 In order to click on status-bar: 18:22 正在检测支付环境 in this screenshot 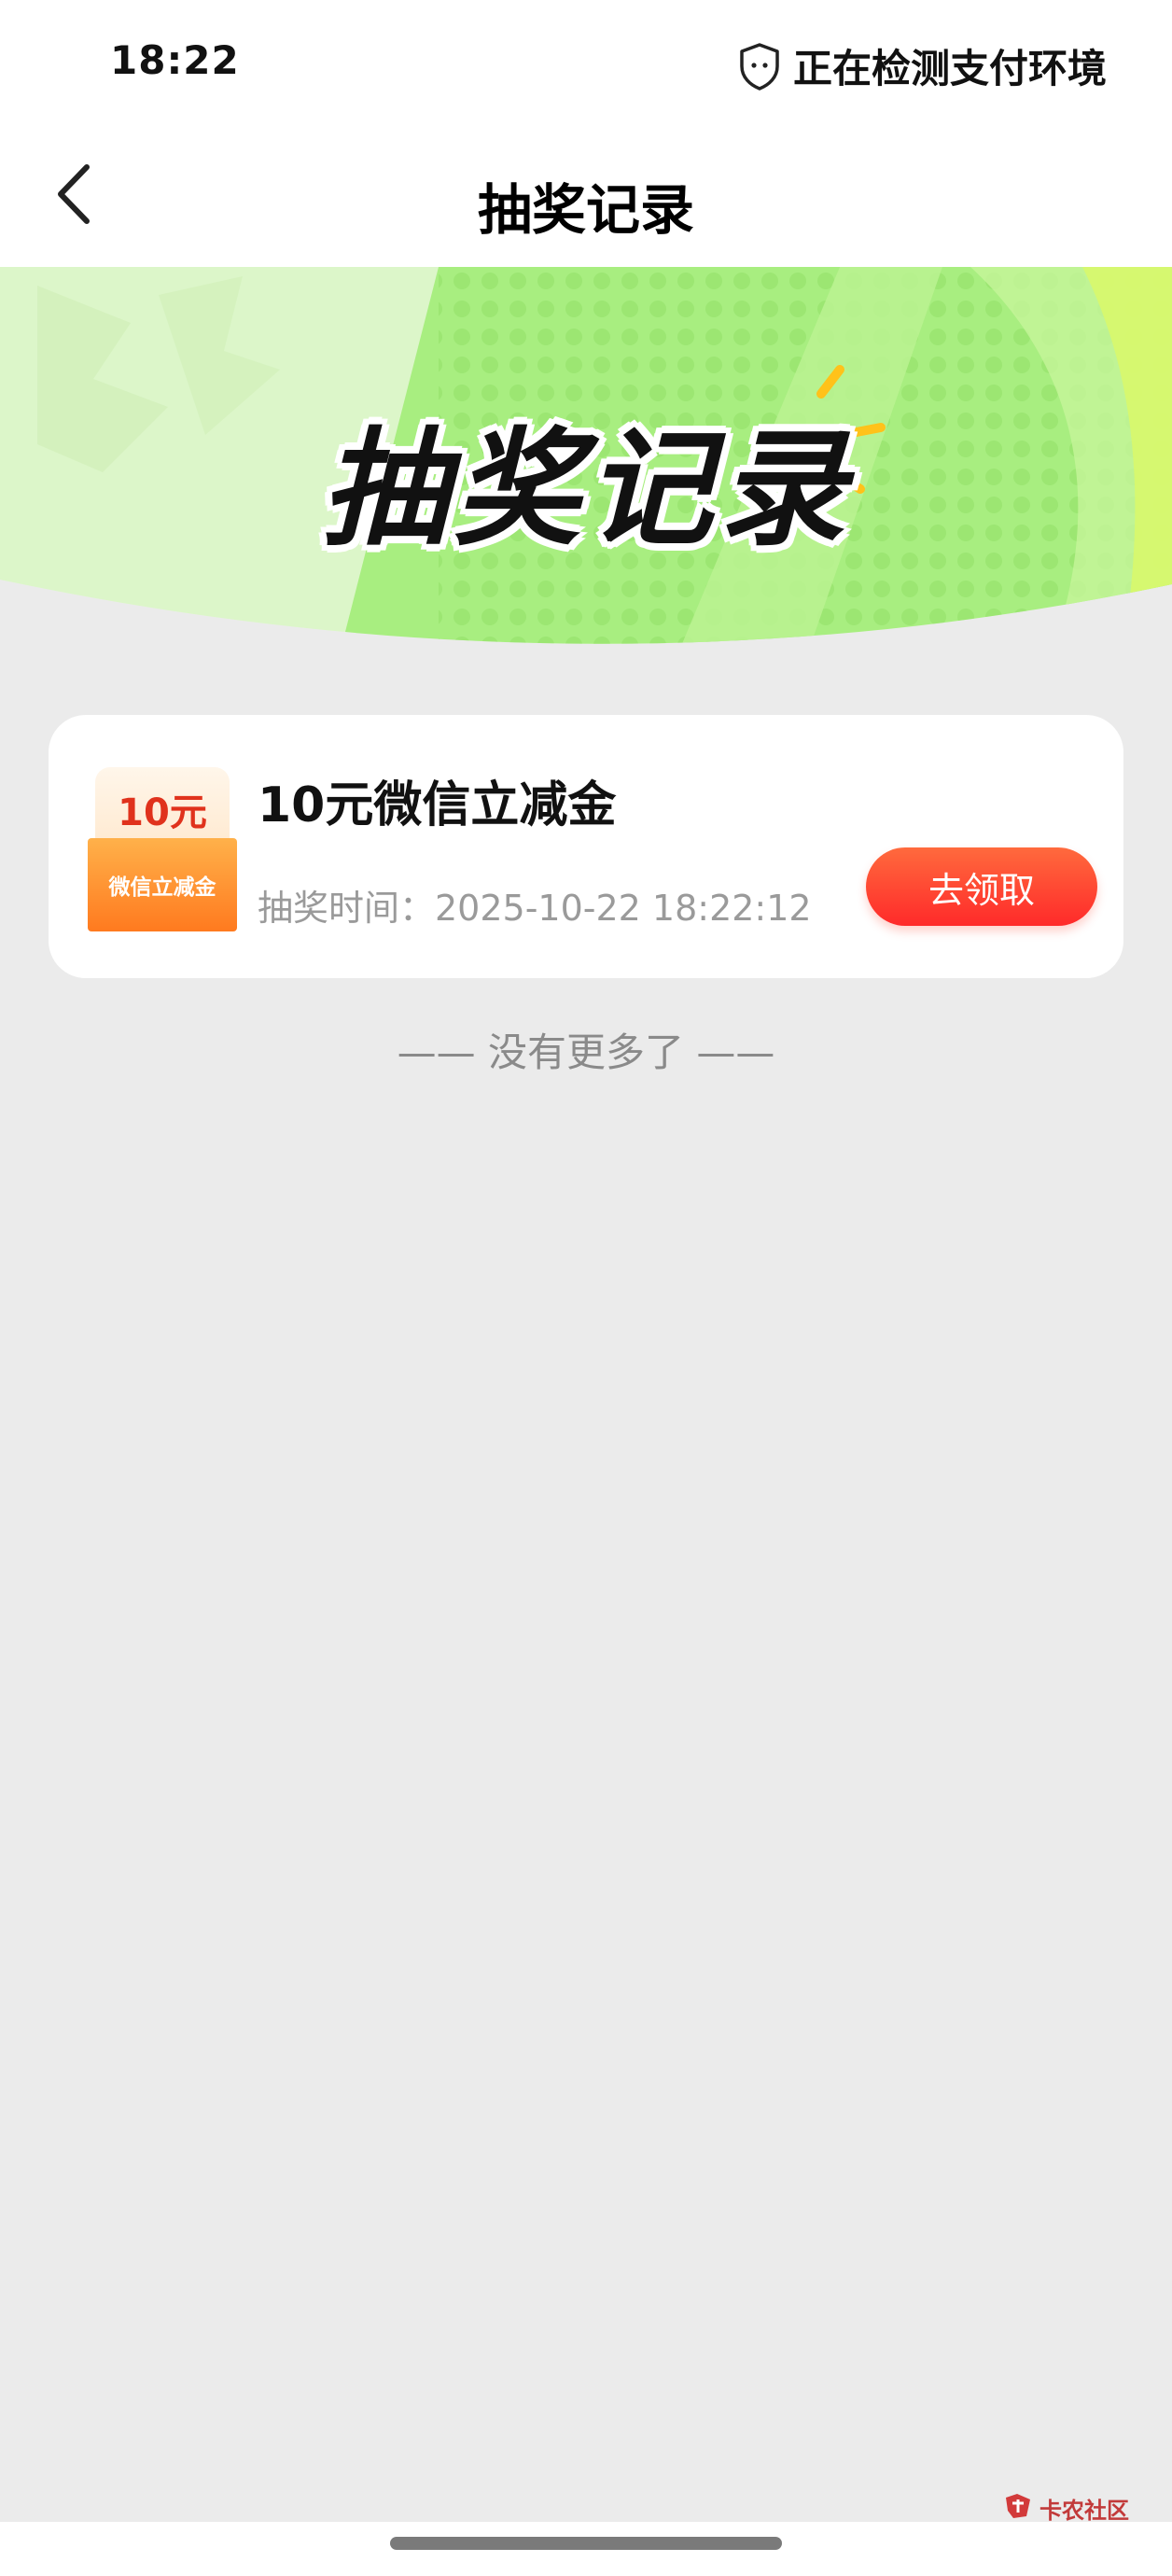, I will do `click(586, 65)`.